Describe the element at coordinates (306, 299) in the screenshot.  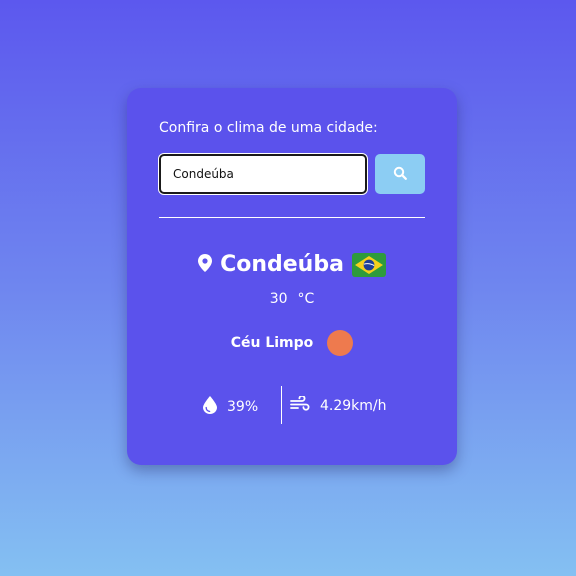
I see `temperature-unit: °C` at that location.